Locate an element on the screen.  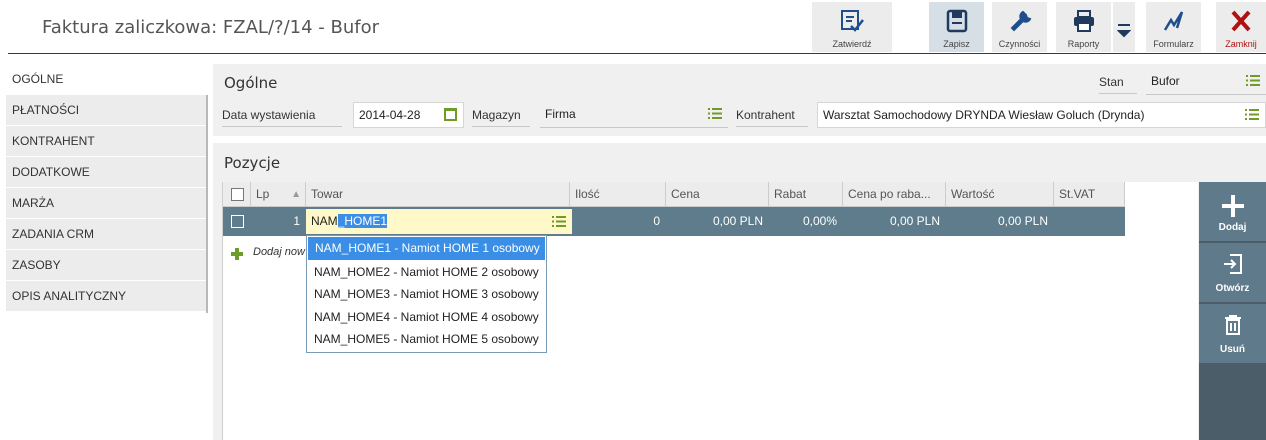
column-header-qty: Ilość is located at coordinates (618, 194).